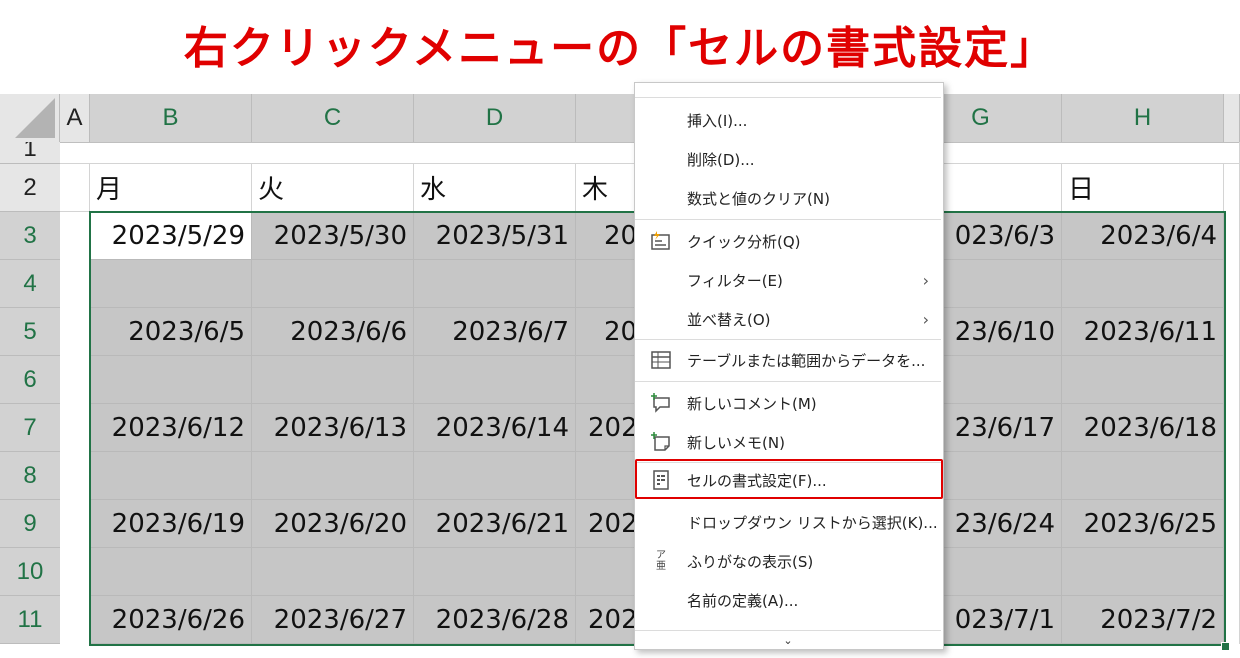 This screenshot has width=1240, height=658. Describe the element at coordinates (661, 241) in the screenshot. I see `quick-analysis-icon` at that location.